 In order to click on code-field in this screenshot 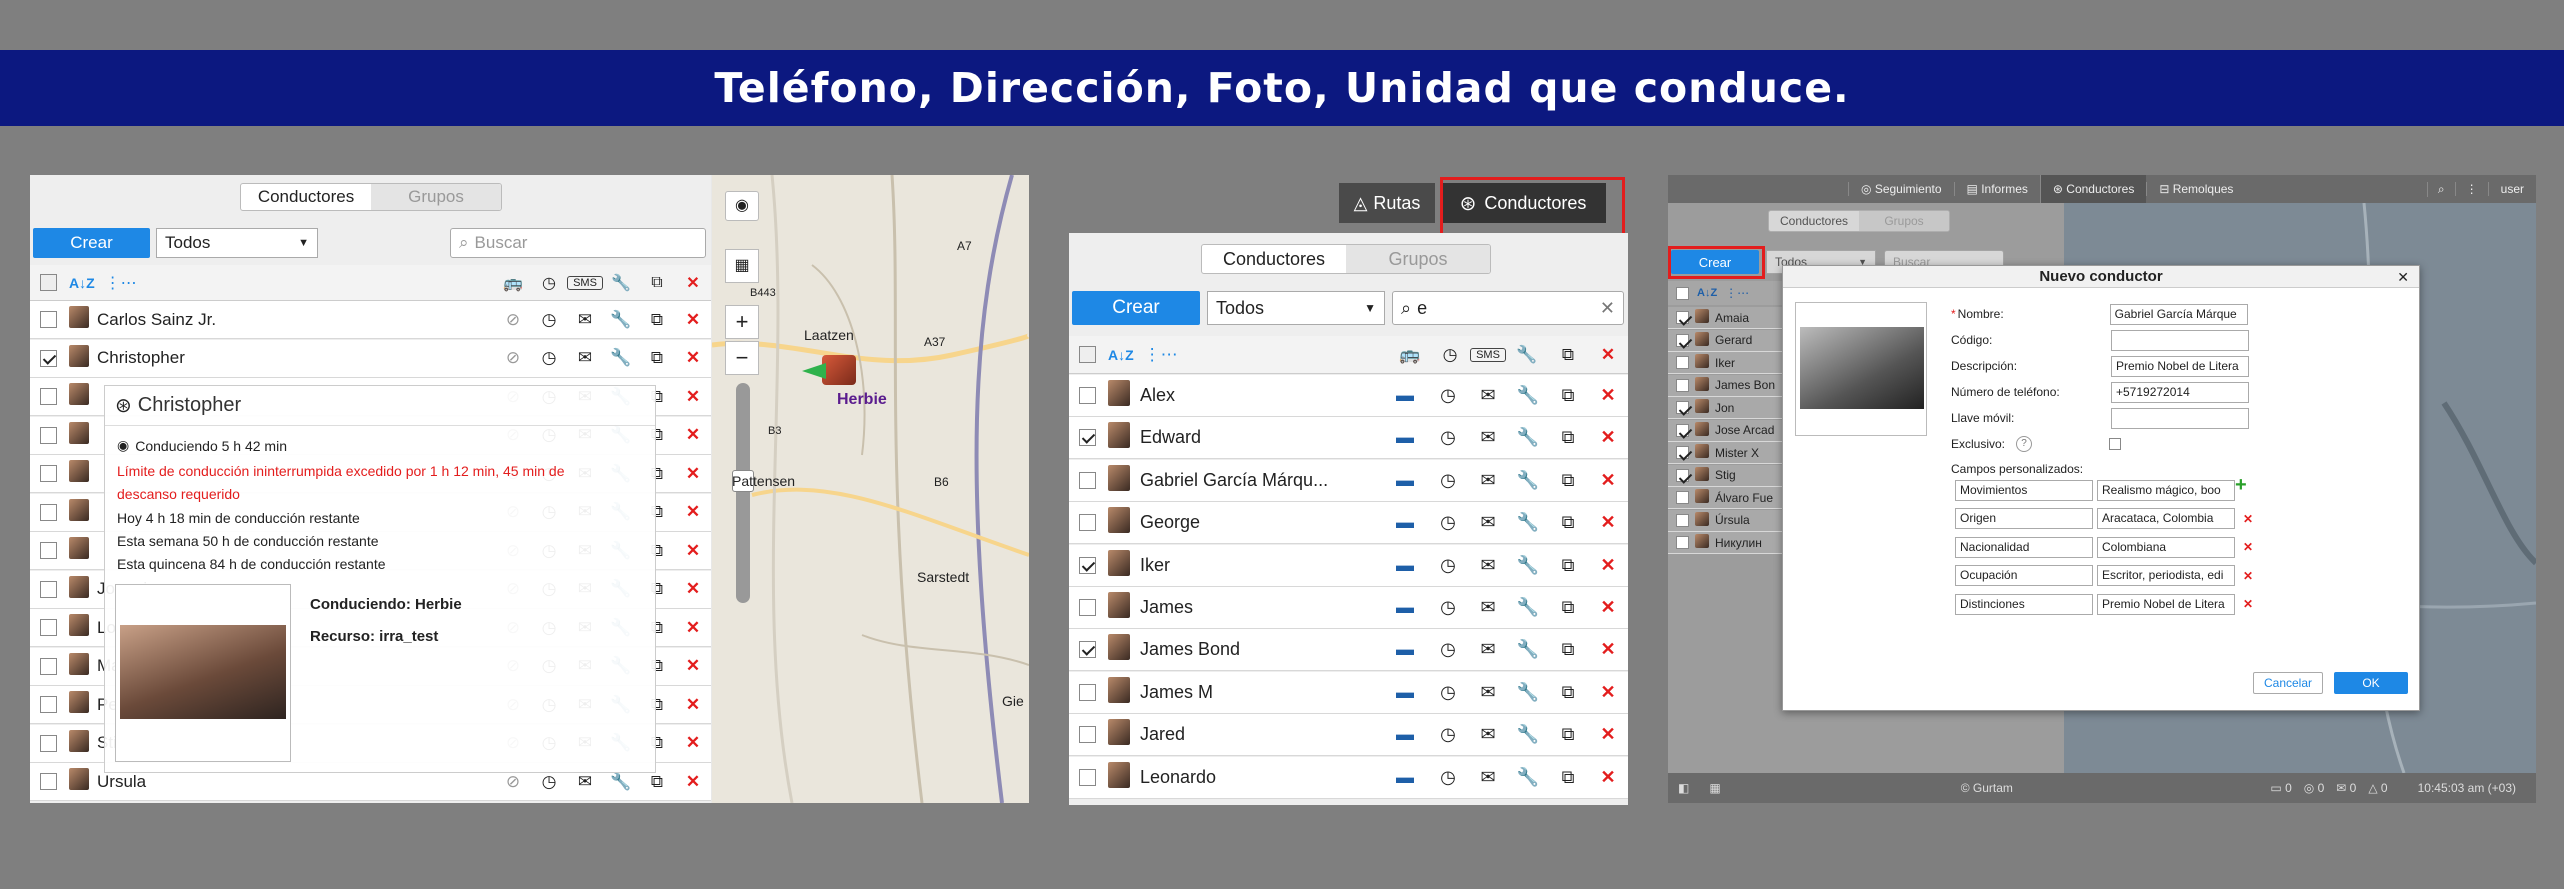, I will do `click(2180, 340)`.